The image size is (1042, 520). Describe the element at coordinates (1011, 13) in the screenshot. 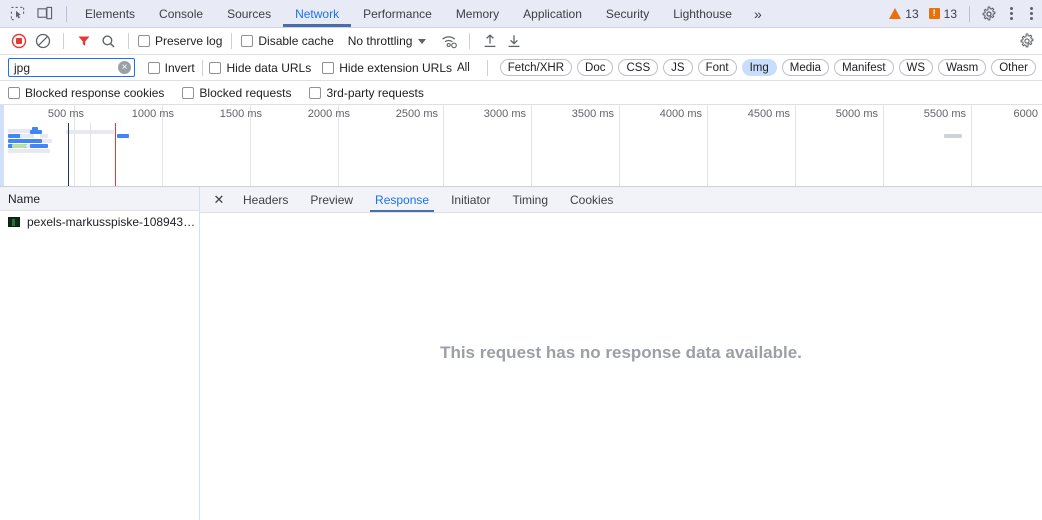

I see `devtools-more-menu-icon` at that location.